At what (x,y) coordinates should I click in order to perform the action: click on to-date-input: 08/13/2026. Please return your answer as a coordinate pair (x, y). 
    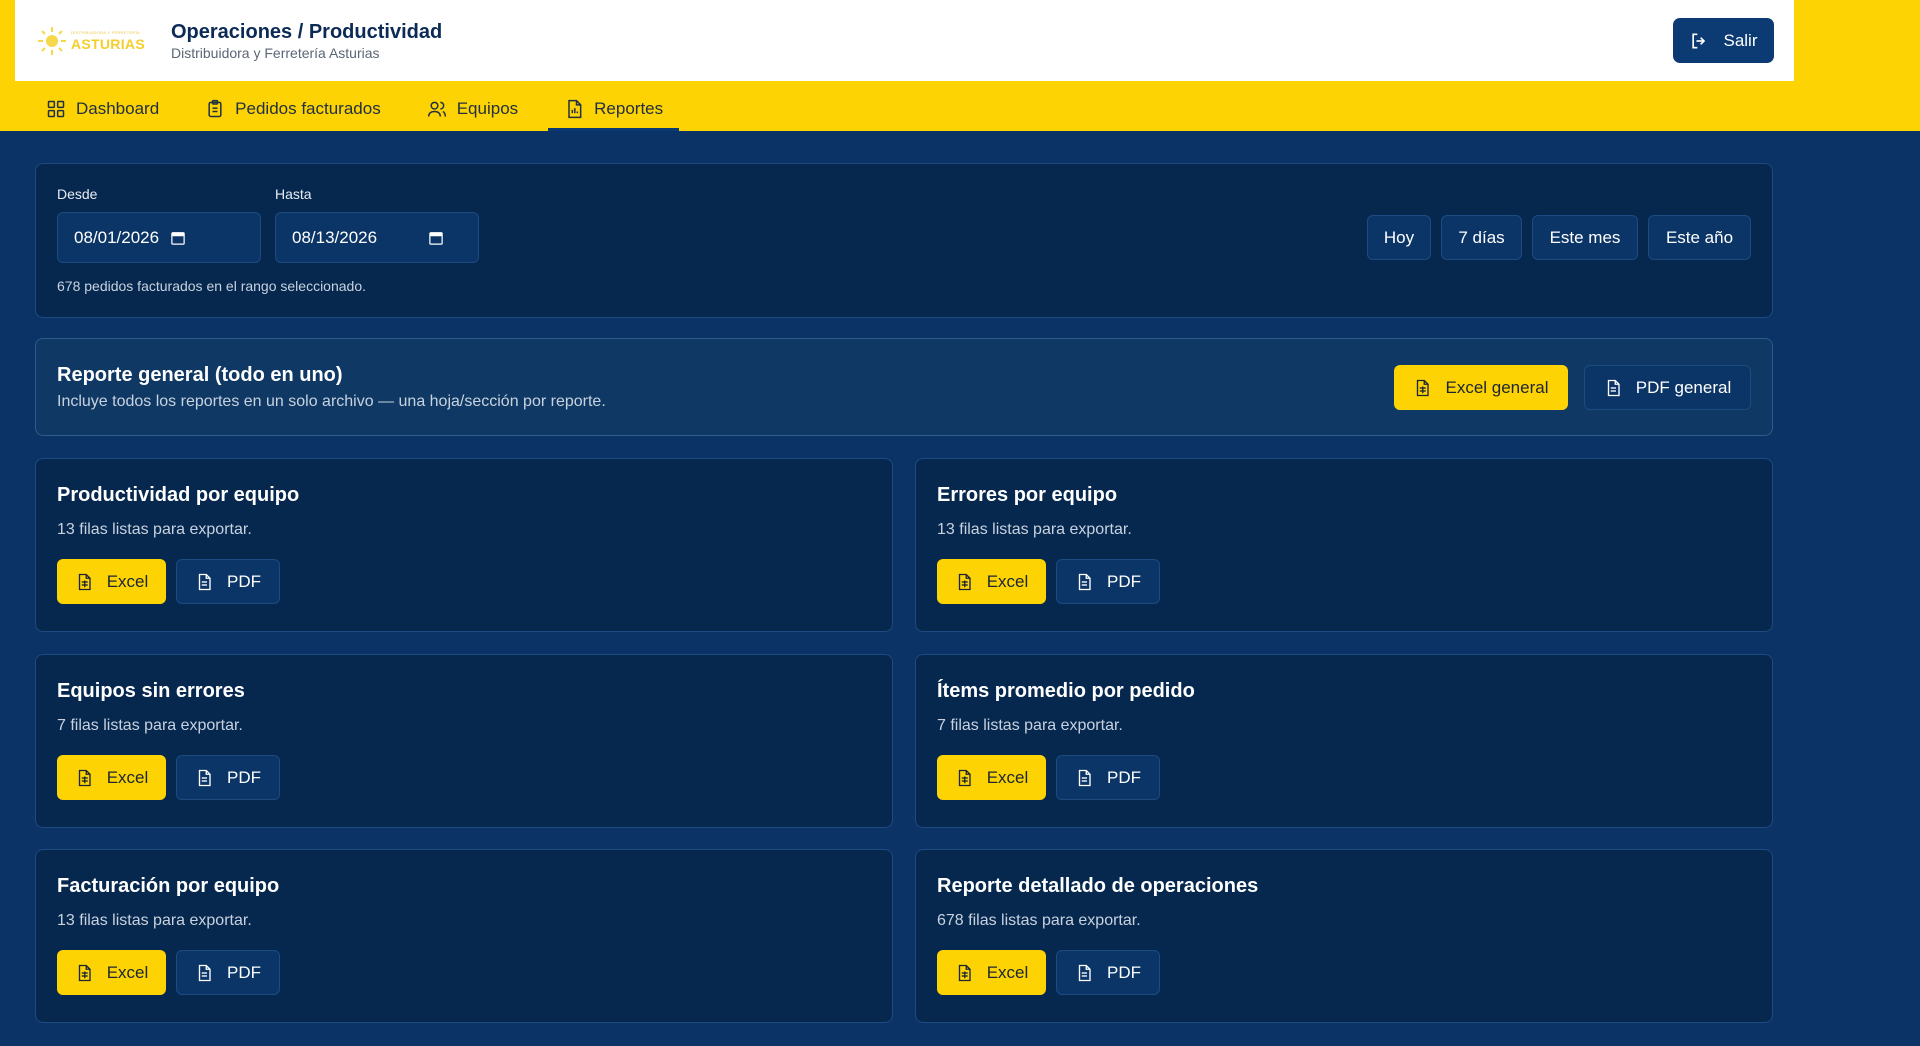
    Looking at the image, I should click on (377, 237).